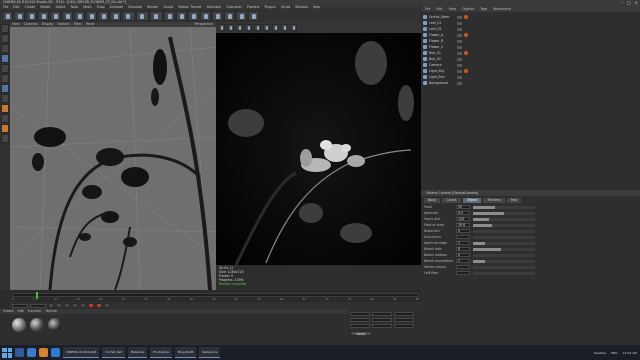  Describe the element at coordinates (229, 15) in the screenshot. I see `floor-icon` at that location.